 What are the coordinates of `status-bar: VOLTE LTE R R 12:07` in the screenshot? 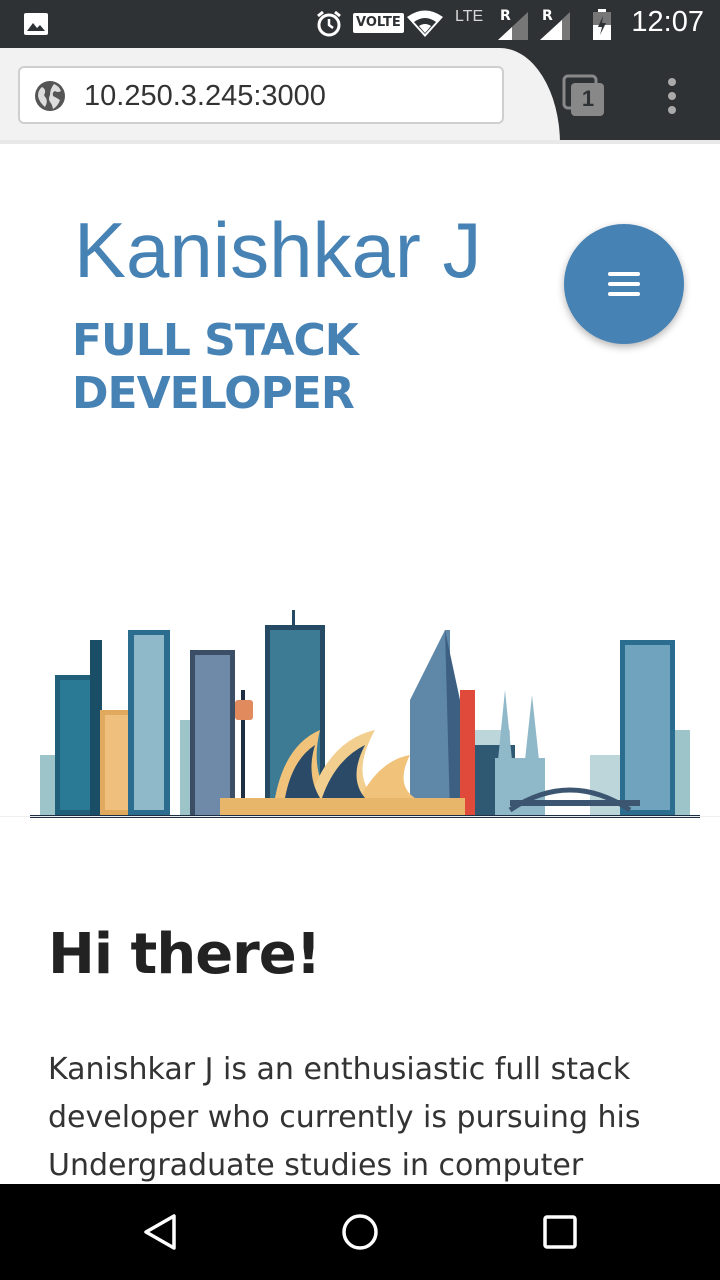 It's located at (360, 24).